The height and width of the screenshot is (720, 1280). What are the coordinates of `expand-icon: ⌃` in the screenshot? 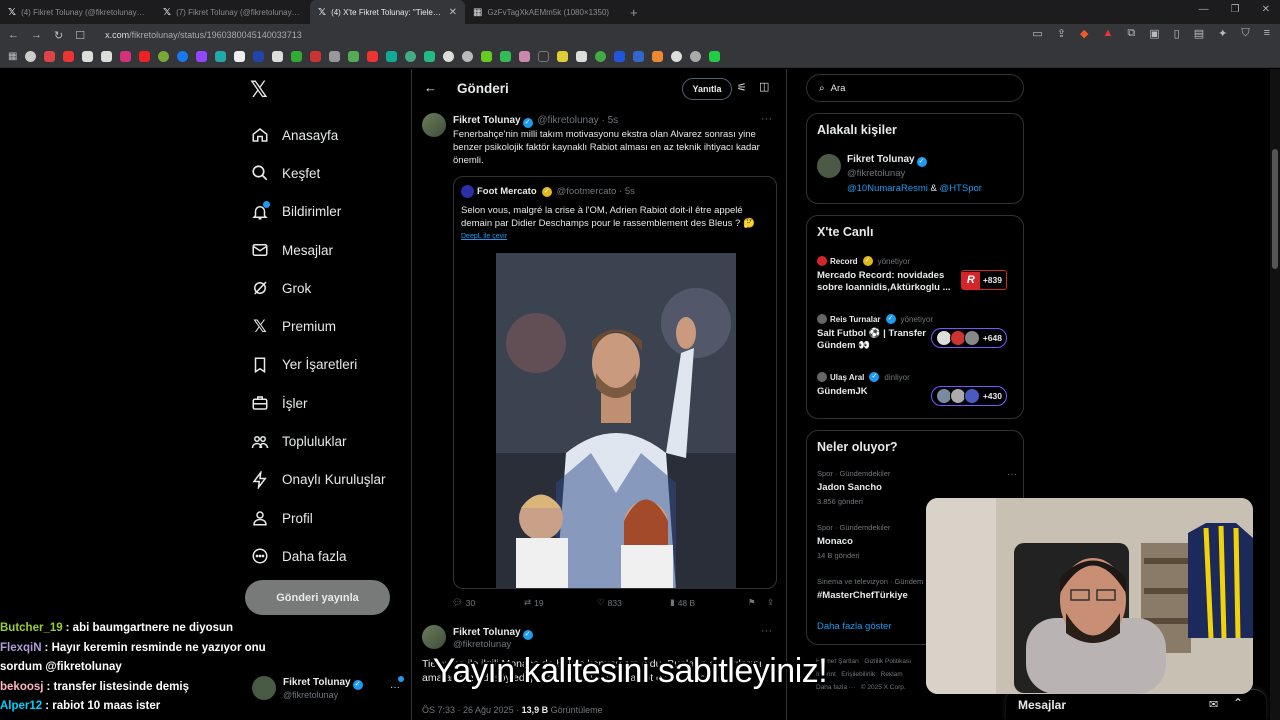 It's located at (1238, 703).